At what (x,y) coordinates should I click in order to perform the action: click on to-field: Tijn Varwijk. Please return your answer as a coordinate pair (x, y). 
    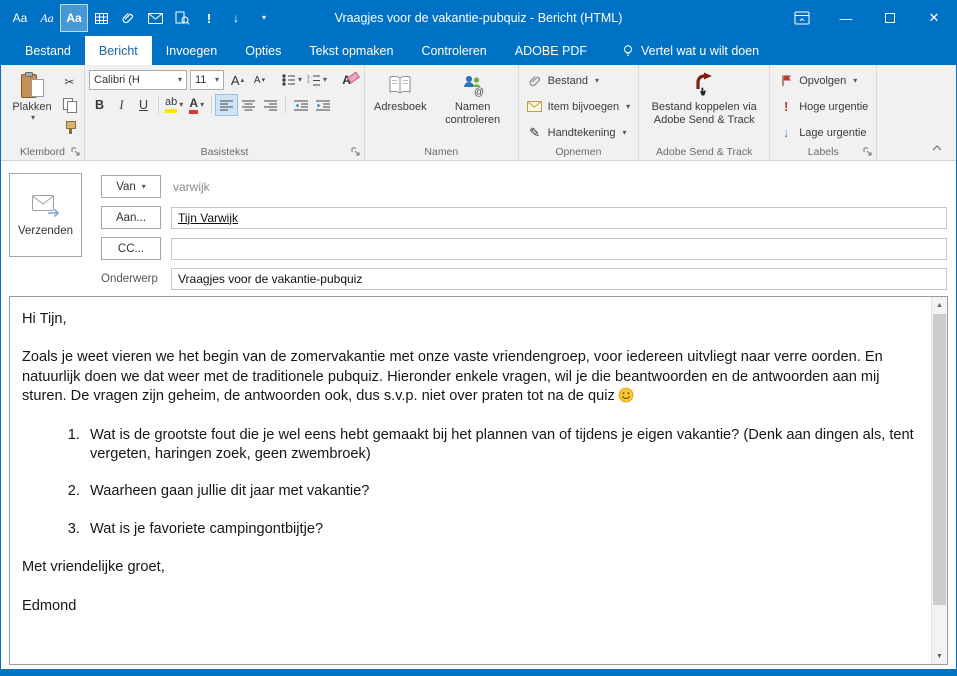
    Looking at the image, I should click on (559, 217).